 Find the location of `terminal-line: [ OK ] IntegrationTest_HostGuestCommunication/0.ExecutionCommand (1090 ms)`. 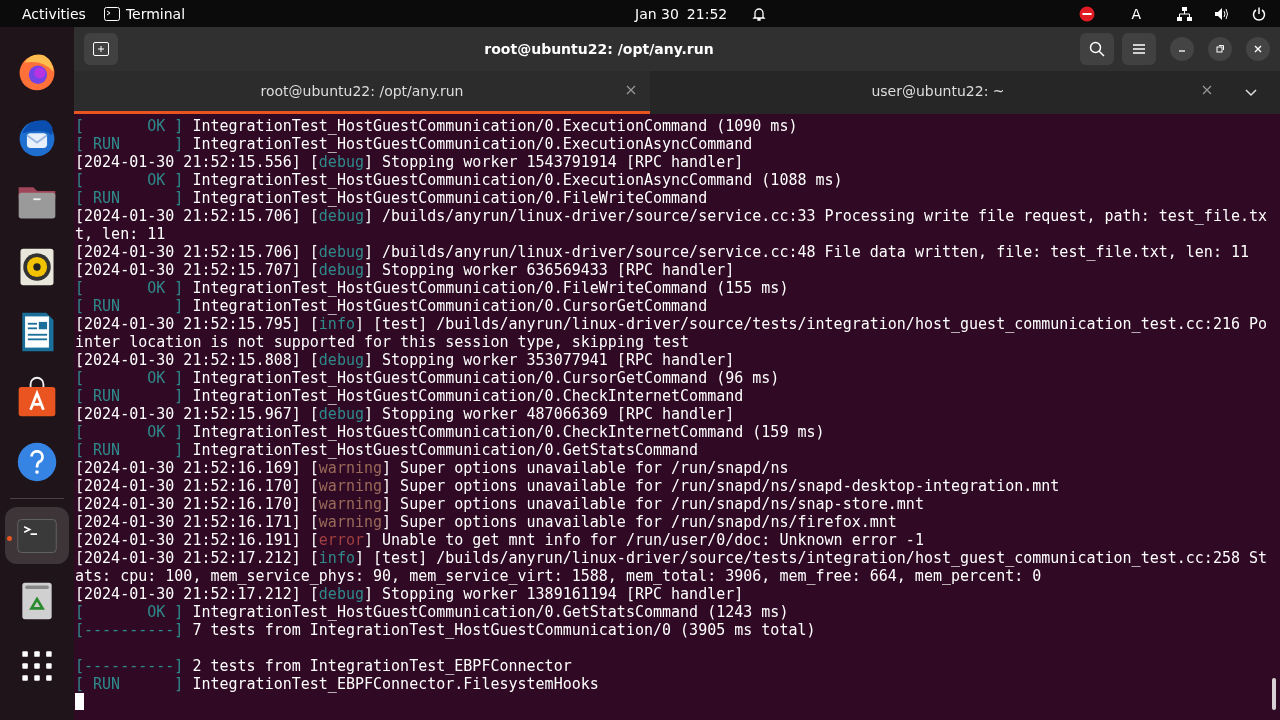

terminal-line: [ OK ] IntegrationTest_HostGuestCommunication/0.ExecutionCommand (1090 ms) is located at coordinates (436, 126).